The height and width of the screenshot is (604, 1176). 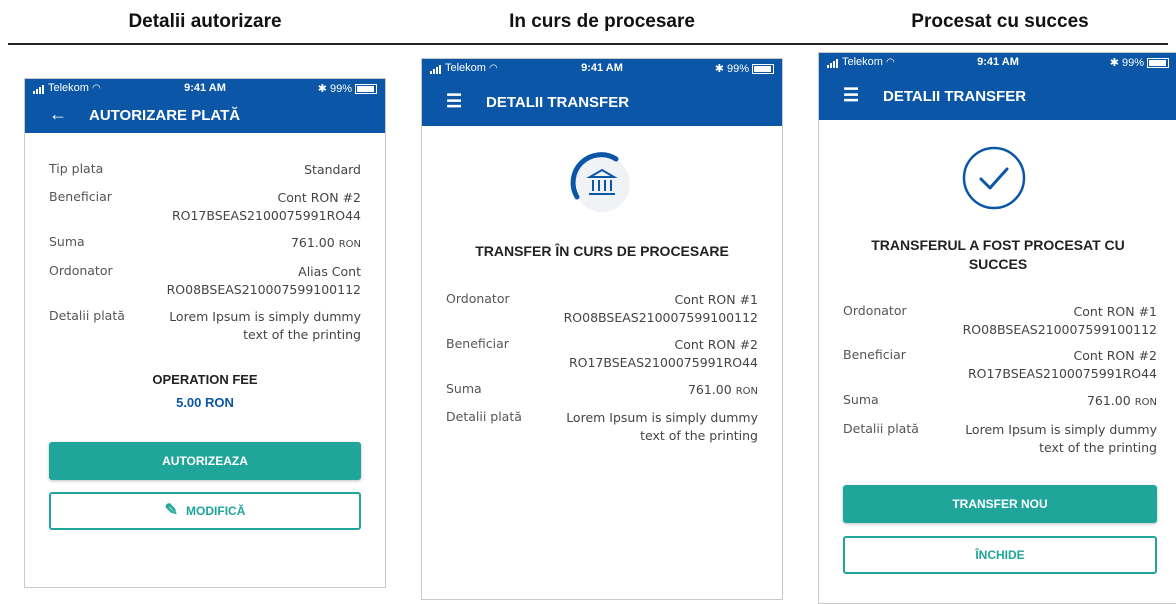 I want to click on processing-heading: TRANSFER ÎN CURS DE PROCESARE, so click(x=602, y=251).